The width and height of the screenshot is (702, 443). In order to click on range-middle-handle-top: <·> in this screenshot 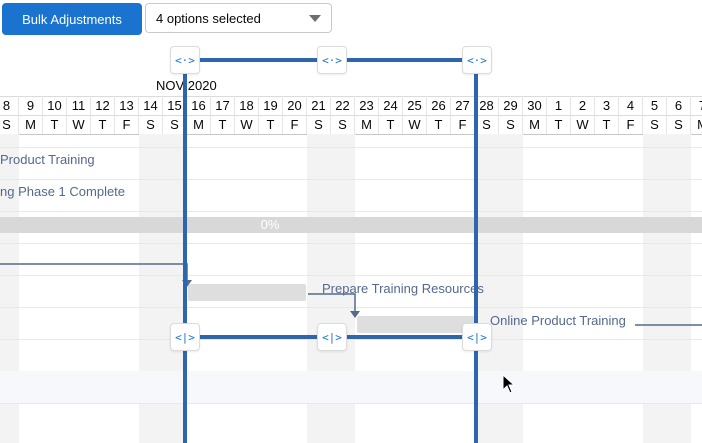, I will do `click(332, 60)`.